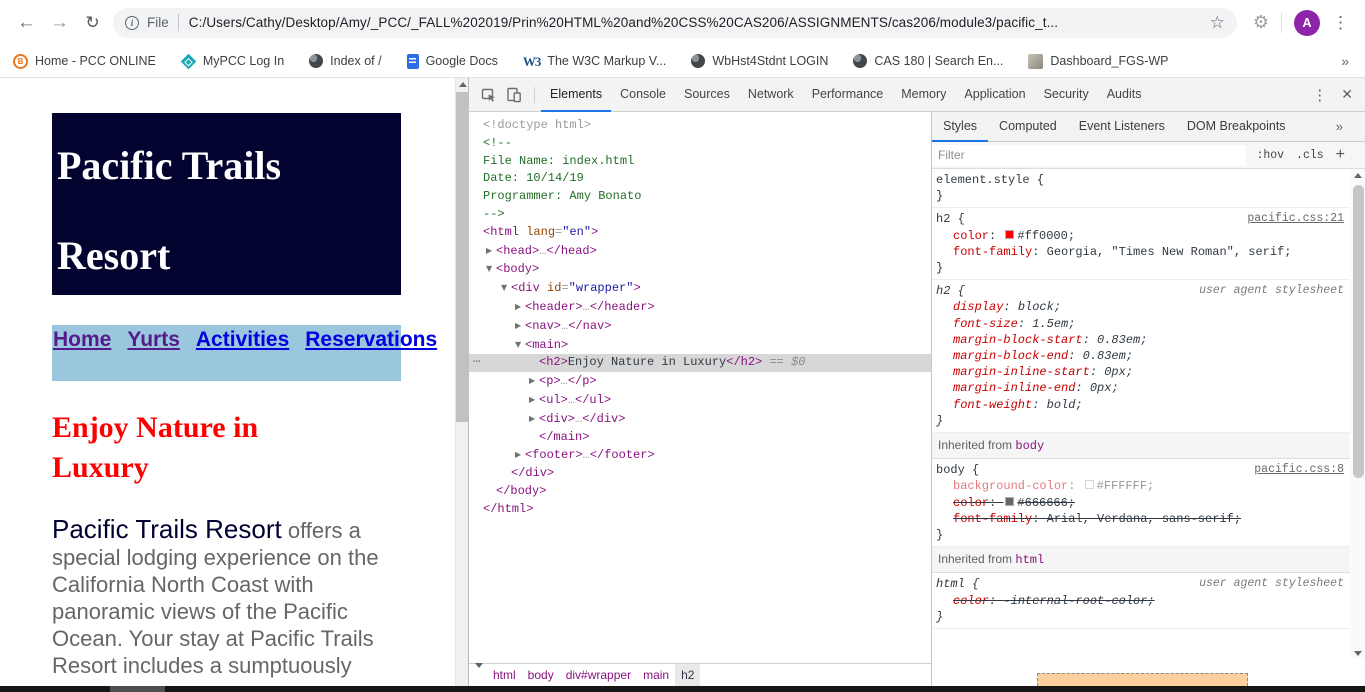 The image size is (1365, 692). What do you see at coordinates (576, 95) in the screenshot?
I see `devtools-tab-elements: Elements` at bounding box center [576, 95].